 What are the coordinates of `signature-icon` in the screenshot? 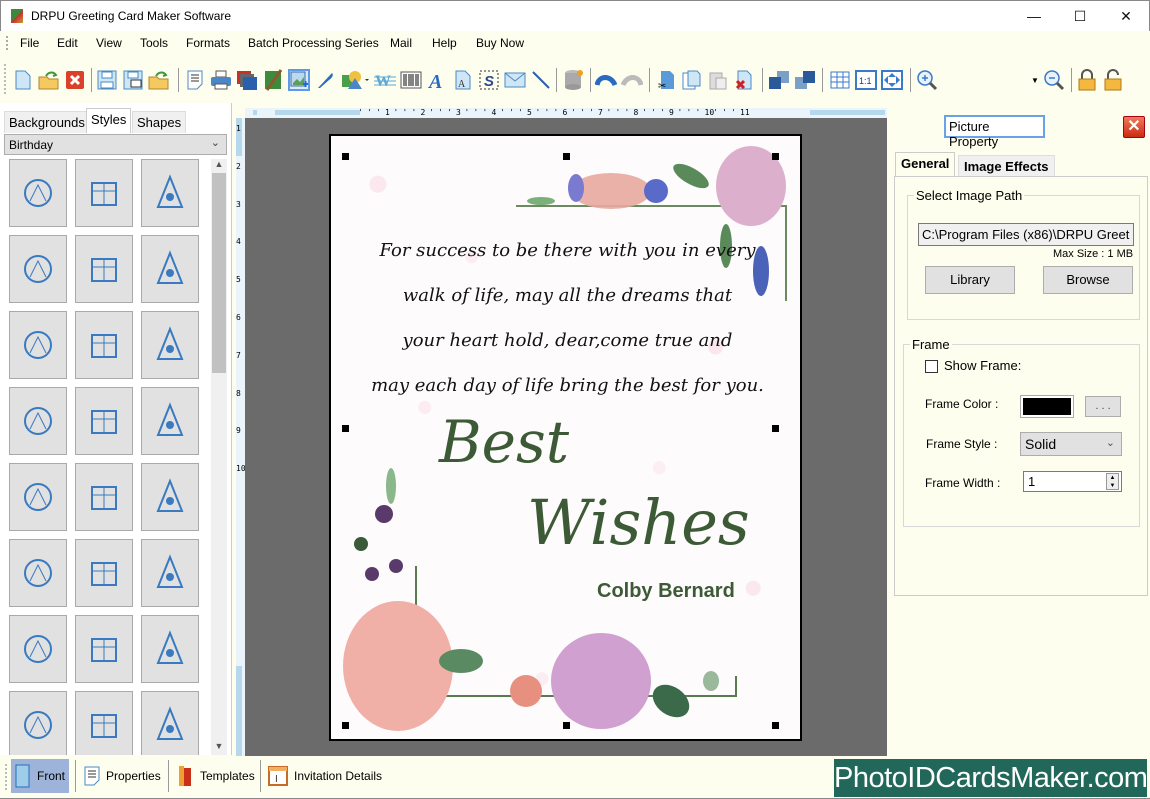 It's located at (325, 80).